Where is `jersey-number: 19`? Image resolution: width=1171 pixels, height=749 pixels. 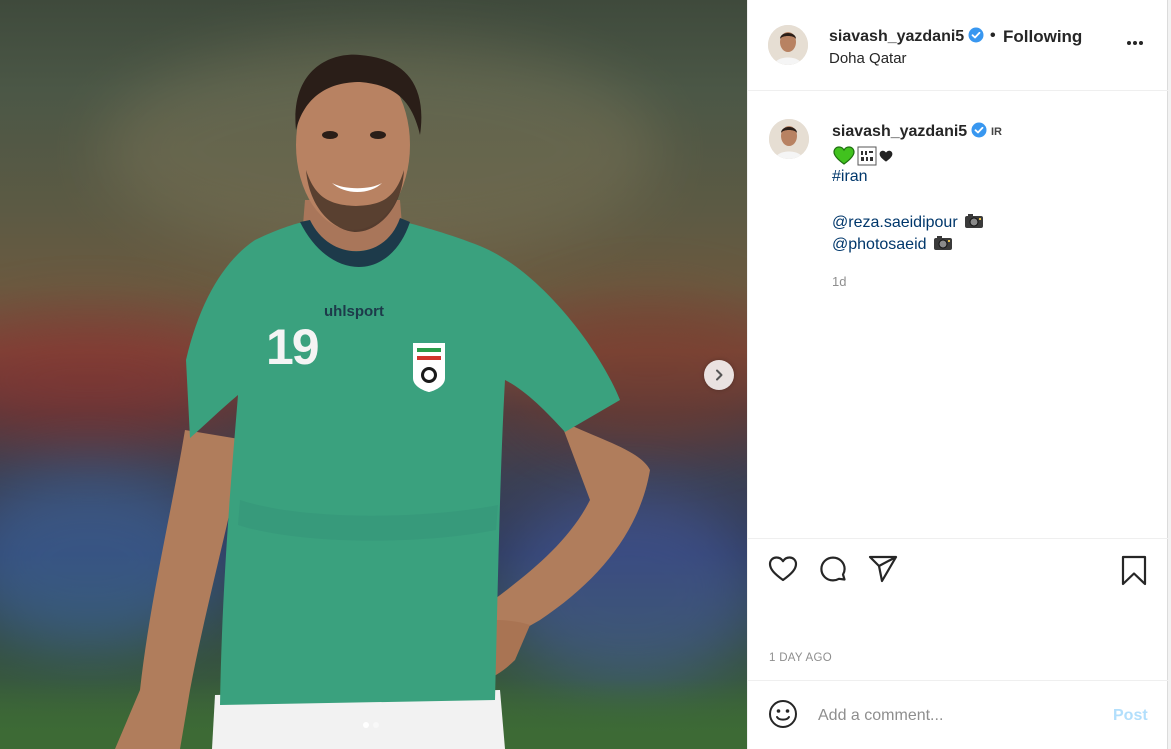
jersey-number: 19 is located at coordinates (293, 347).